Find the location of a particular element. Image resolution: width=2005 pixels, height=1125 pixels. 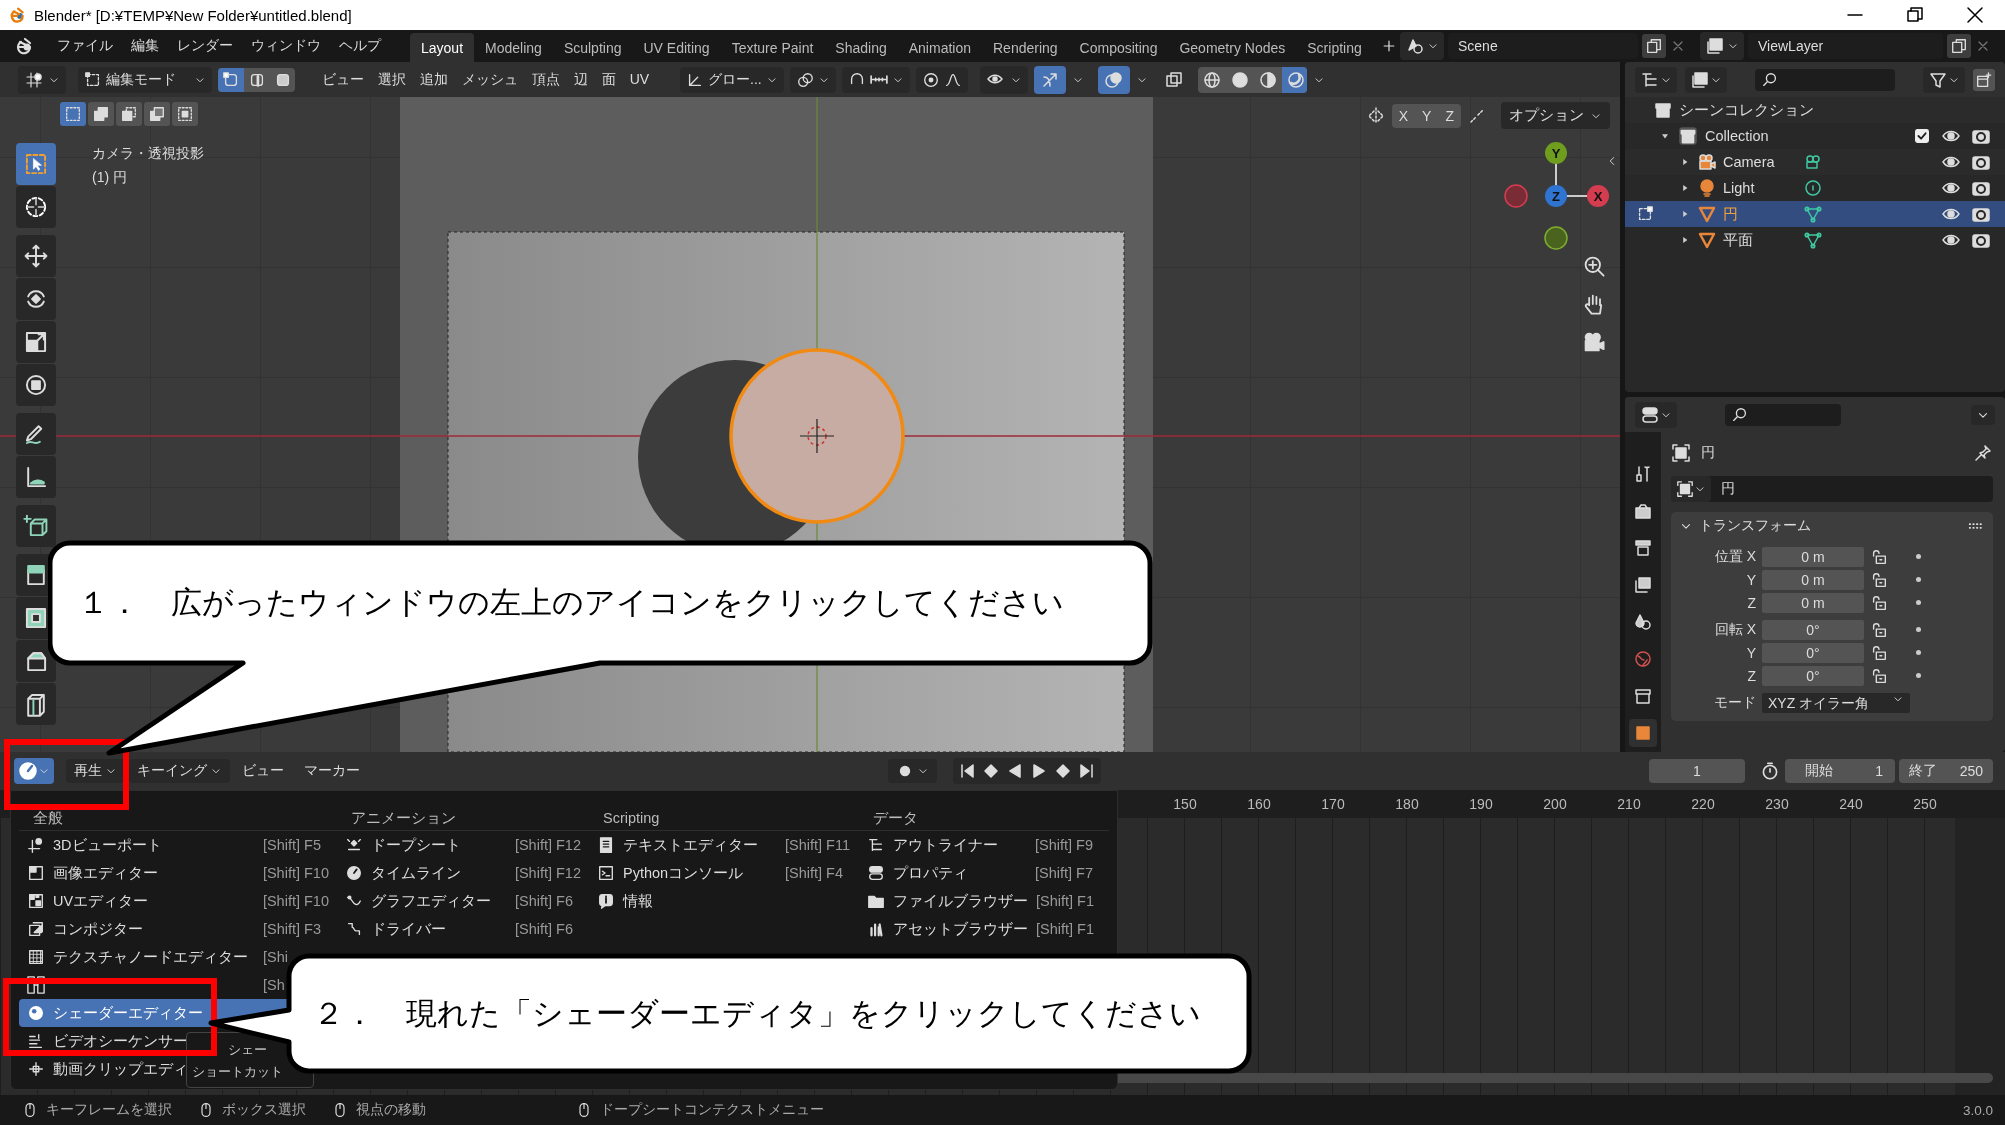

frame-number: 240 is located at coordinates (1851, 804).